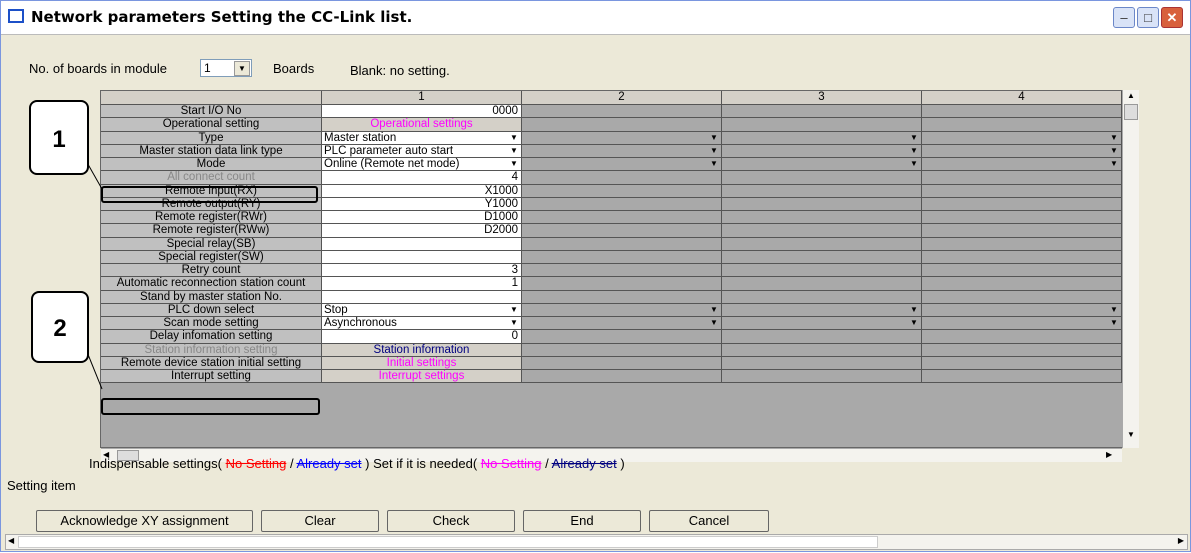  I want to click on legend-sep: /, so click(291, 463).